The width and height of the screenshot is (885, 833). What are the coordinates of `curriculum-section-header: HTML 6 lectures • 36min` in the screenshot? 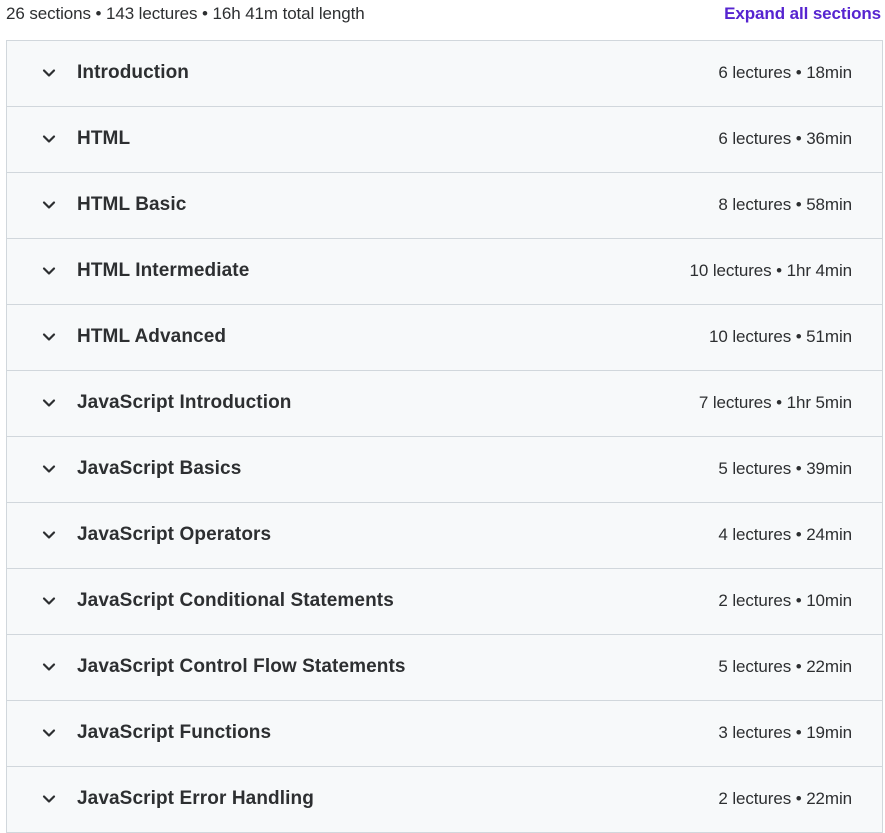 It's located at (444, 140).